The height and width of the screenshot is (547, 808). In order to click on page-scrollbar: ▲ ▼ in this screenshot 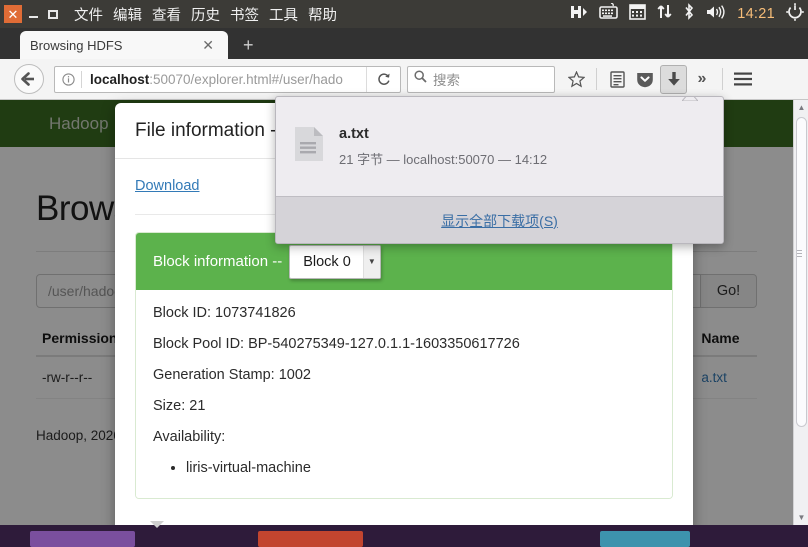, I will do `click(800, 312)`.